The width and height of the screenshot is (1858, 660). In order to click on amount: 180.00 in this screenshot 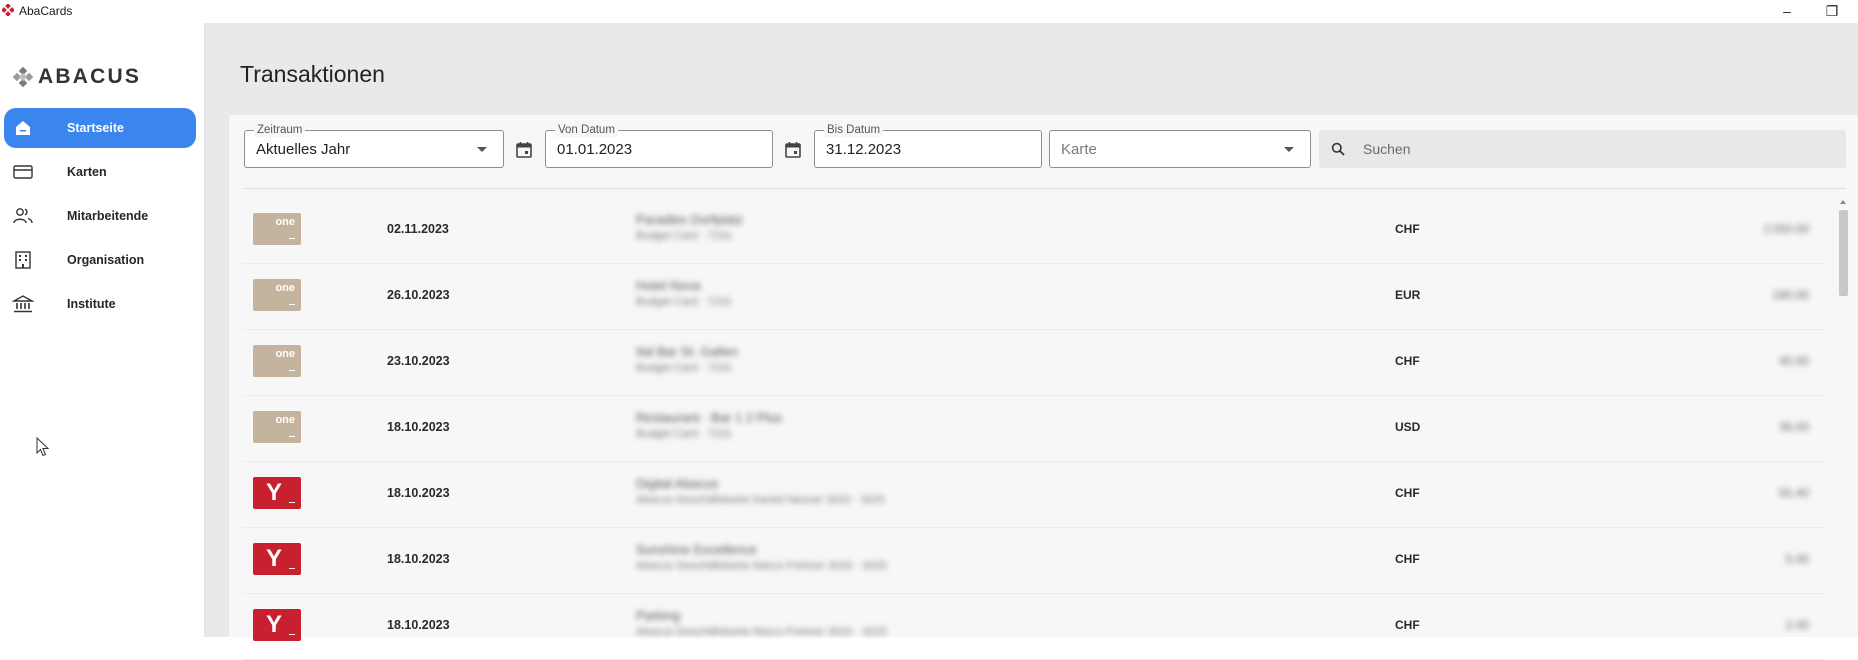, I will do `click(1790, 295)`.